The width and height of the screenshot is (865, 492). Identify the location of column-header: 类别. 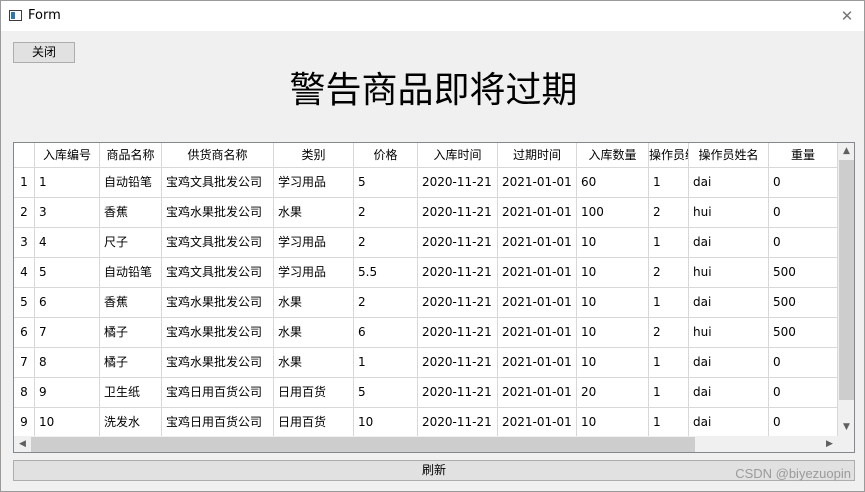
(314, 155).